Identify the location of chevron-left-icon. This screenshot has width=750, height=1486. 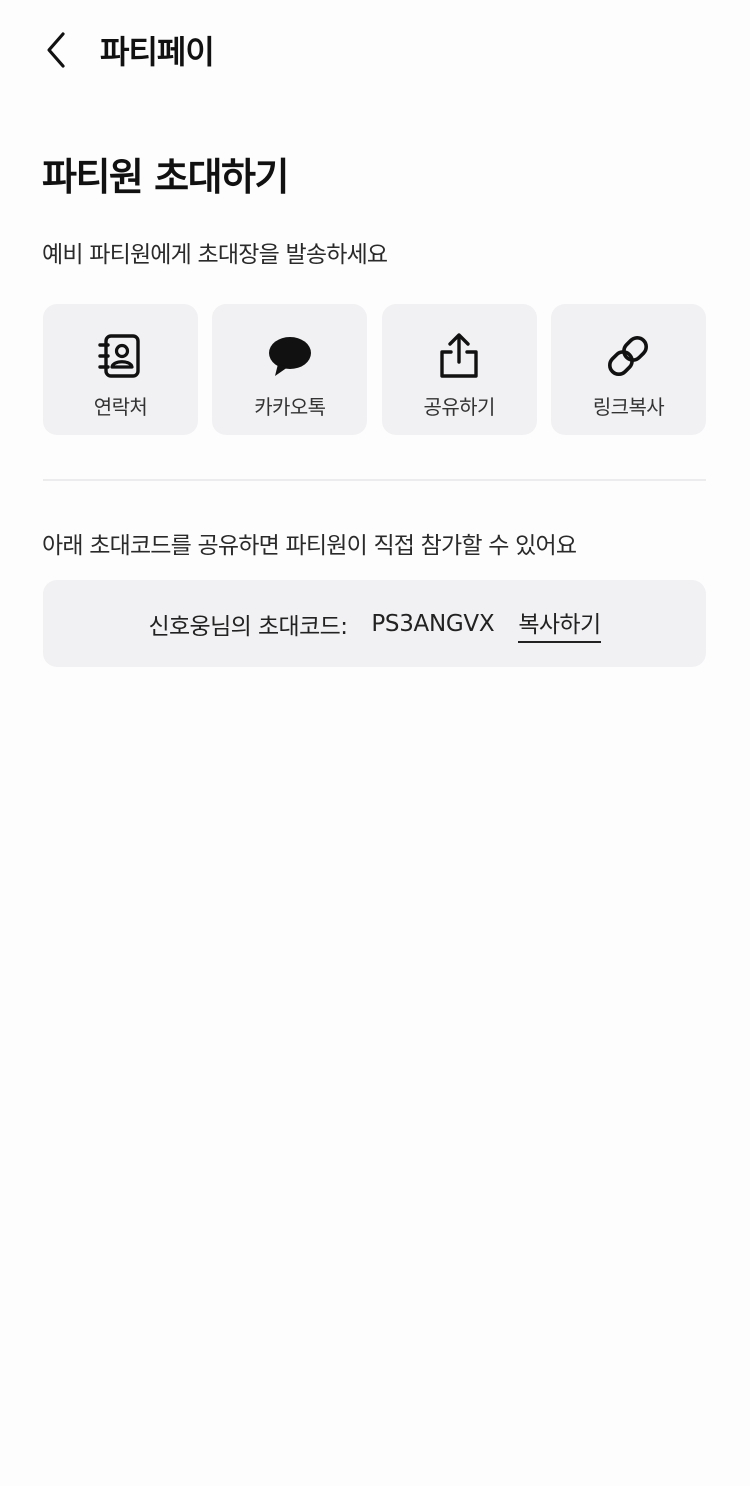
(56, 52).